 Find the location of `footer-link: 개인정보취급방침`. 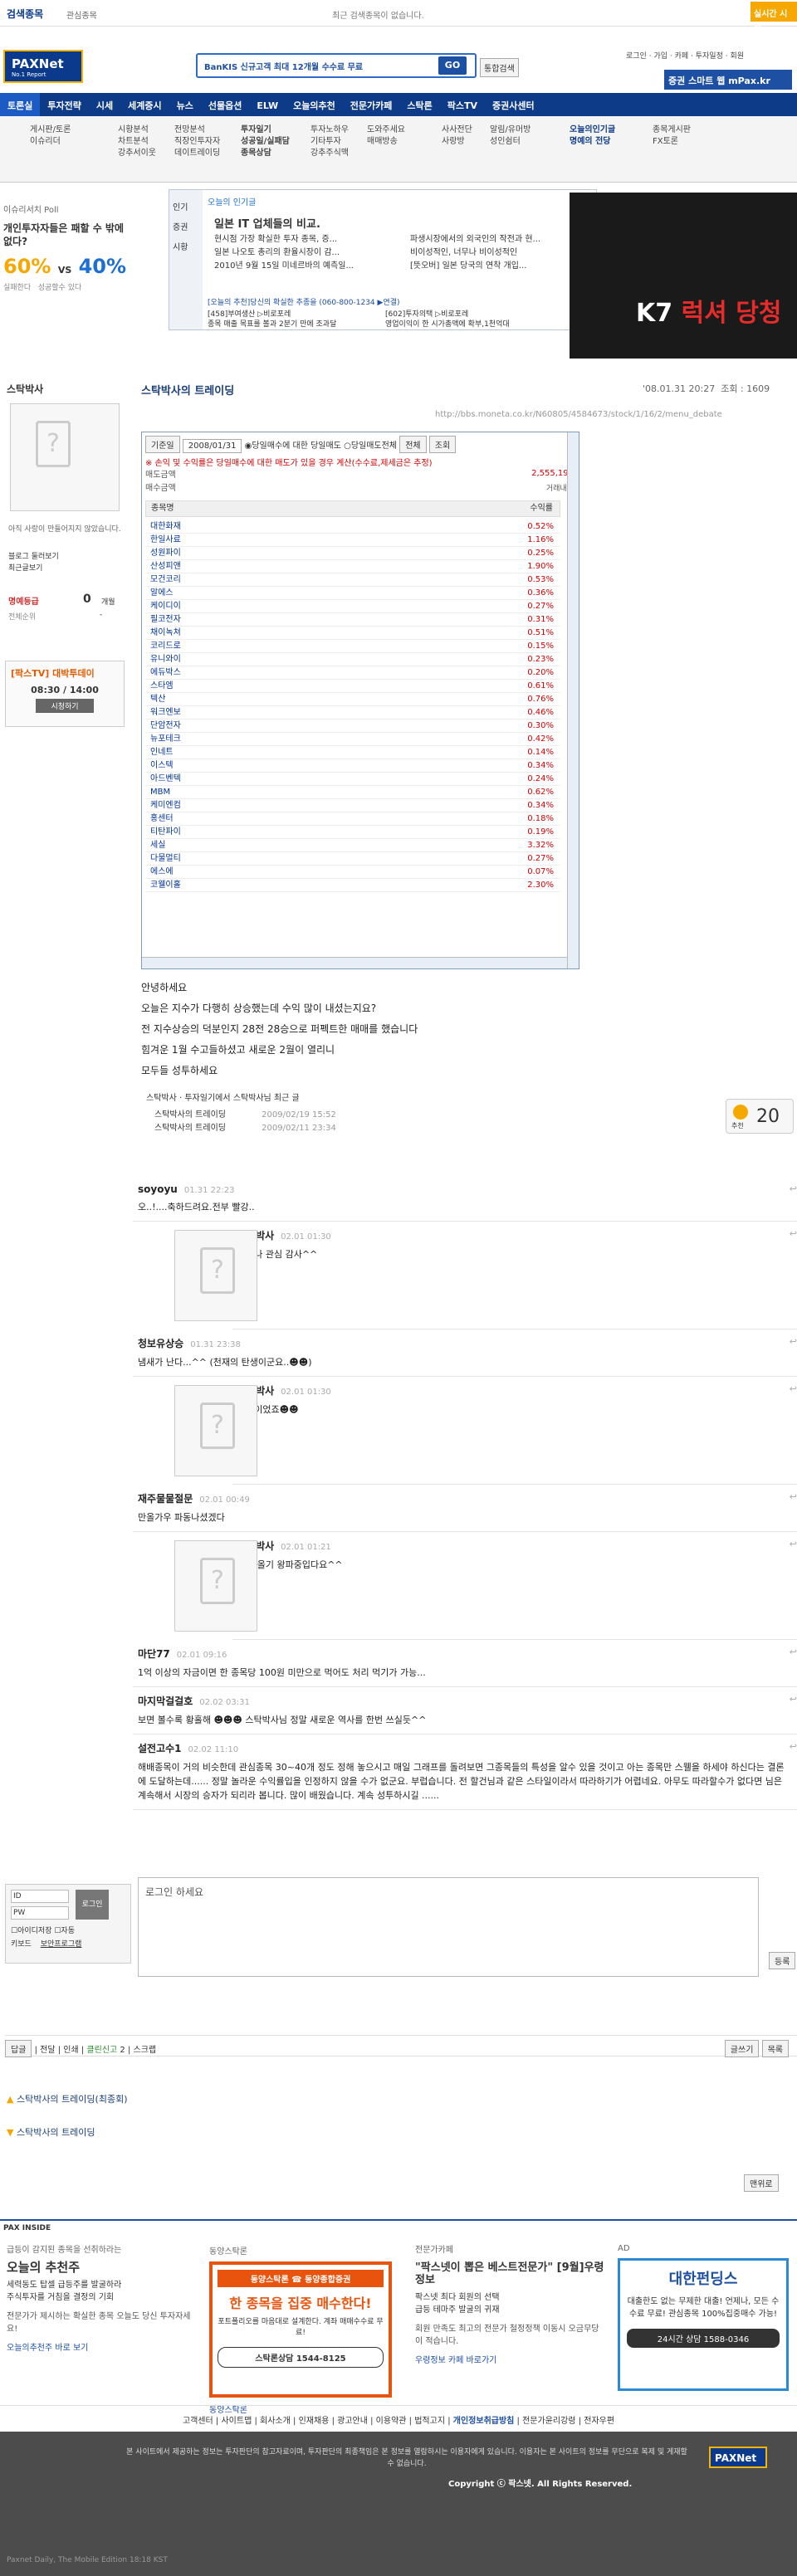

footer-link: 개인정보취급방침 is located at coordinates (484, 2421).